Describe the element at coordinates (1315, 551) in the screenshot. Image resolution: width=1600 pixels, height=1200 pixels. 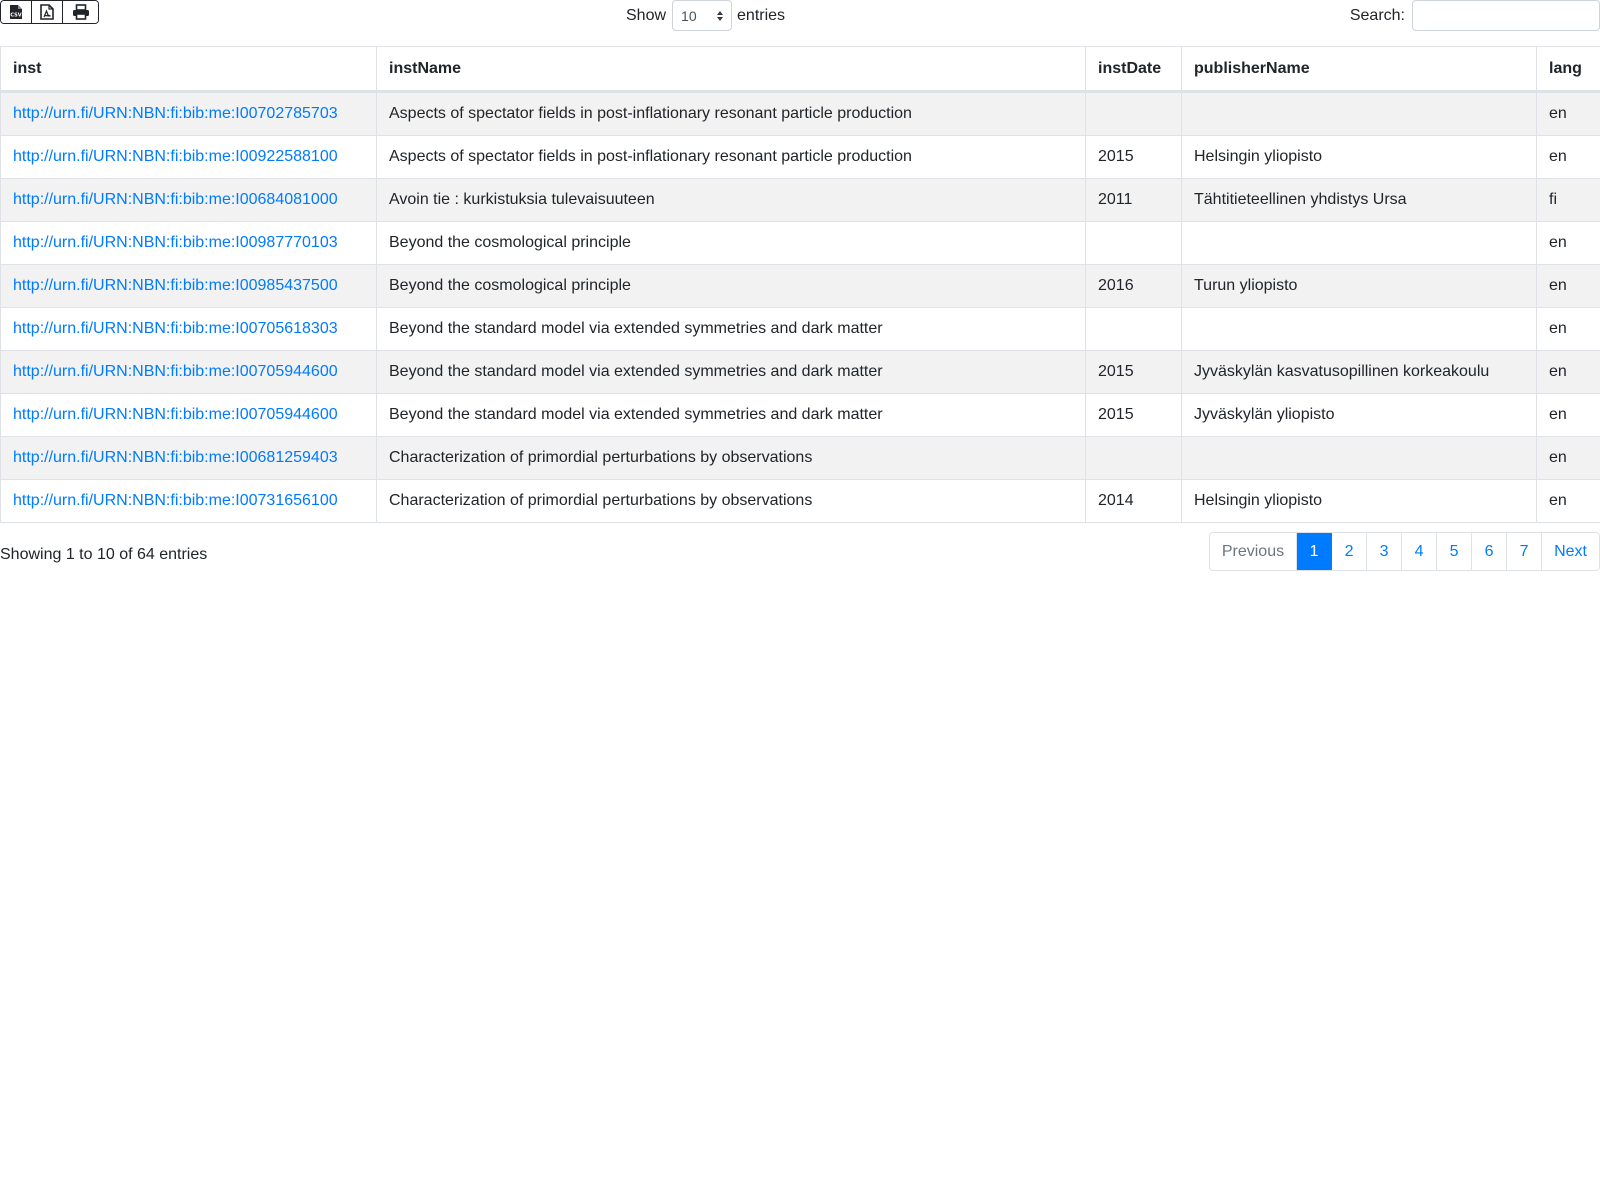
I see `pagination-page-1: 1` at that location.